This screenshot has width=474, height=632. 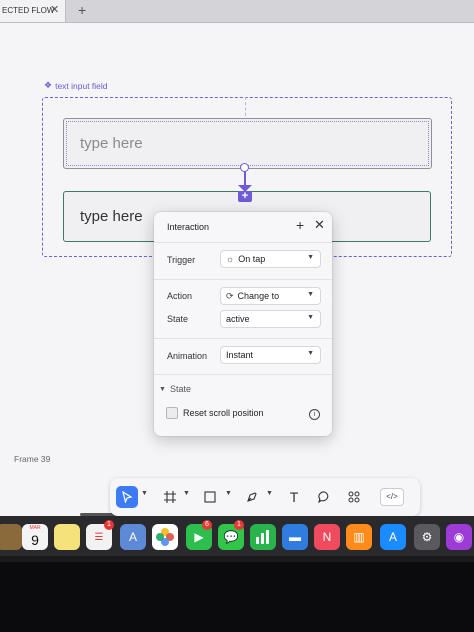 I want to click on rectangle-tool-icon, so click(x=210, y=497).